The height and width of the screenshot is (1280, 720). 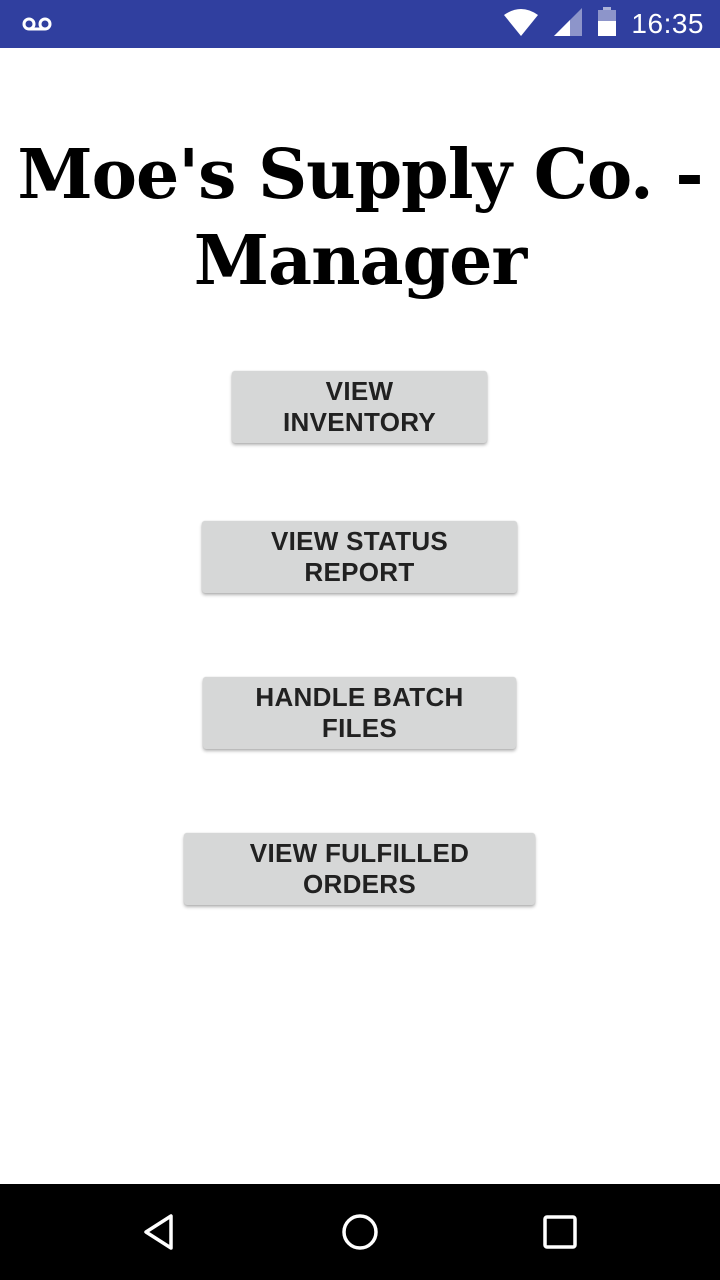 I want to click on status-time: 16:35, so click(x=667, y=23).